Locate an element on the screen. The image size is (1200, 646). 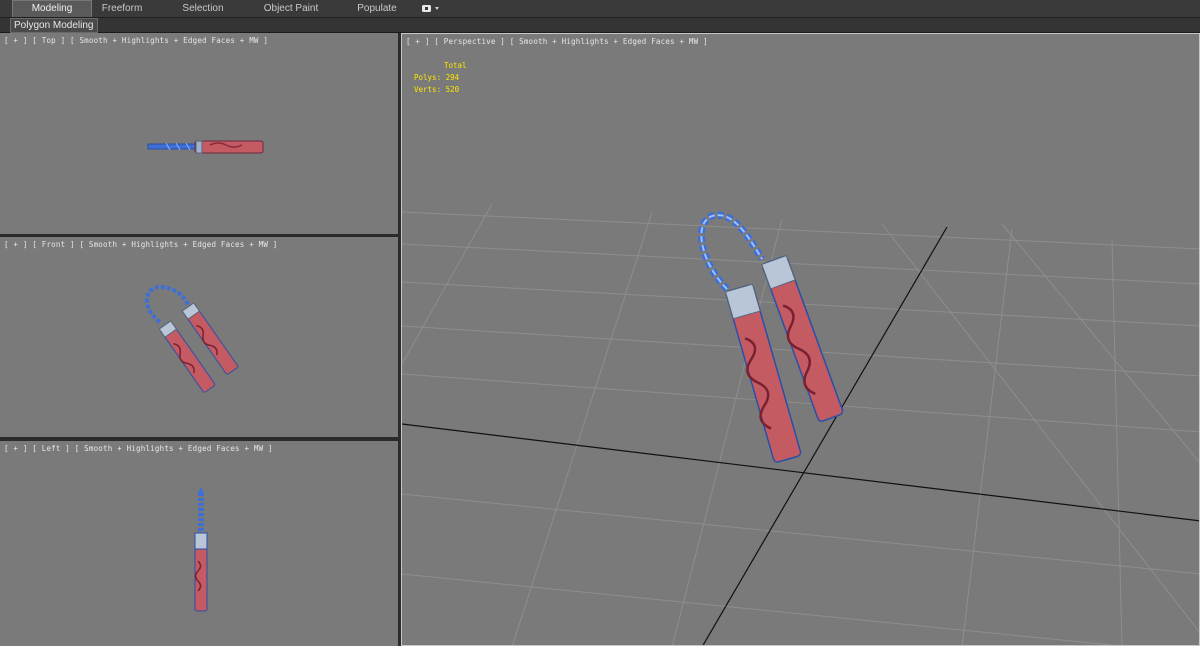
tab-populate: Populate is located at coordinates (377, 8).